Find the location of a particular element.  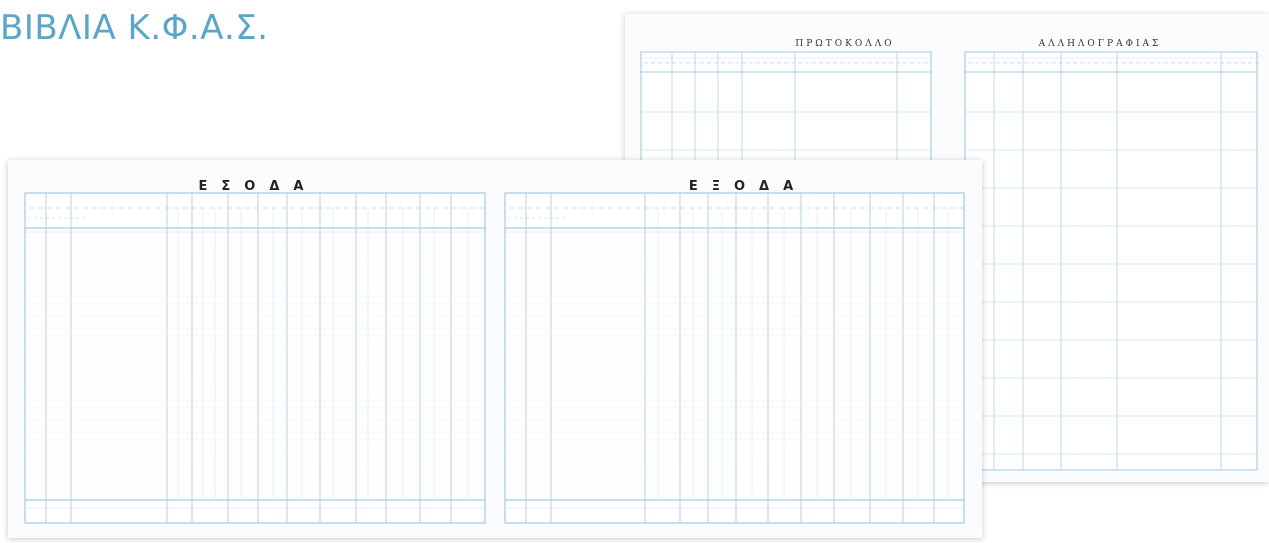

correspondence-heading: ΑΛΛΗΛΟΓΡΑΦΙΑΣ is located at coordinates (1100, 44).